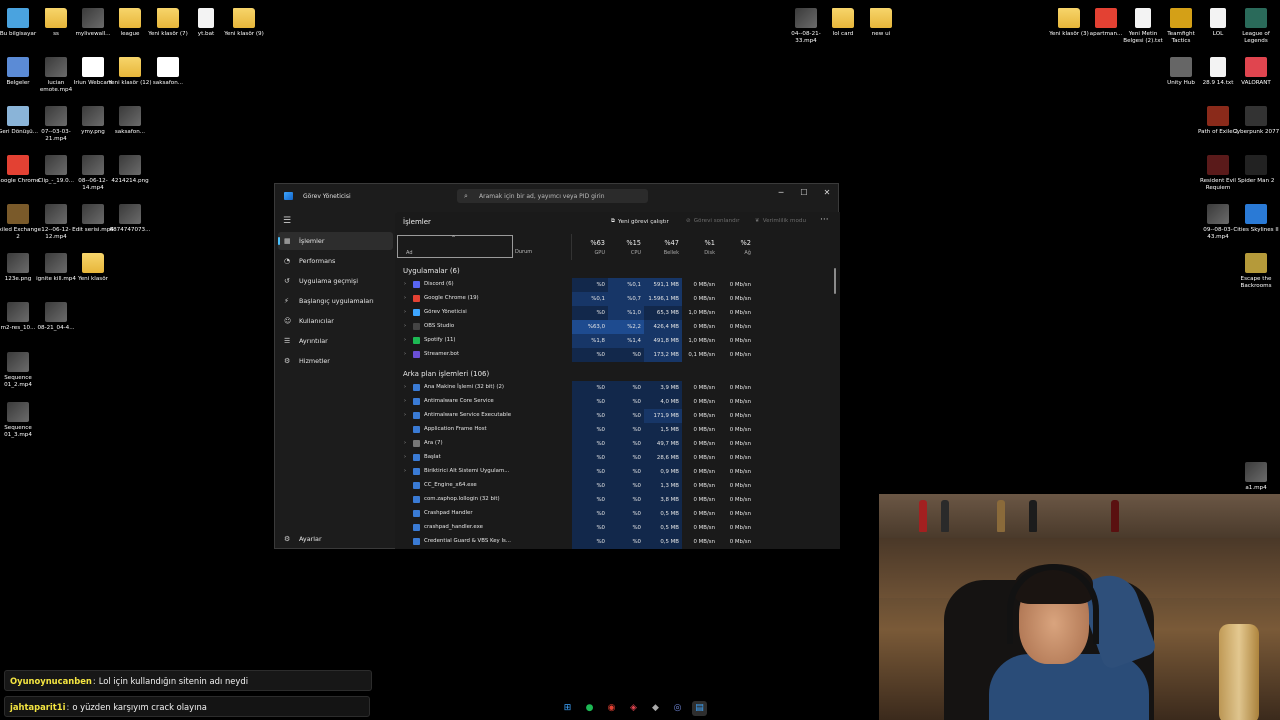  Describe the element at coordinates (698, 247) in the screenshot. I see `column-header-disk: %1 Disk` at that location.